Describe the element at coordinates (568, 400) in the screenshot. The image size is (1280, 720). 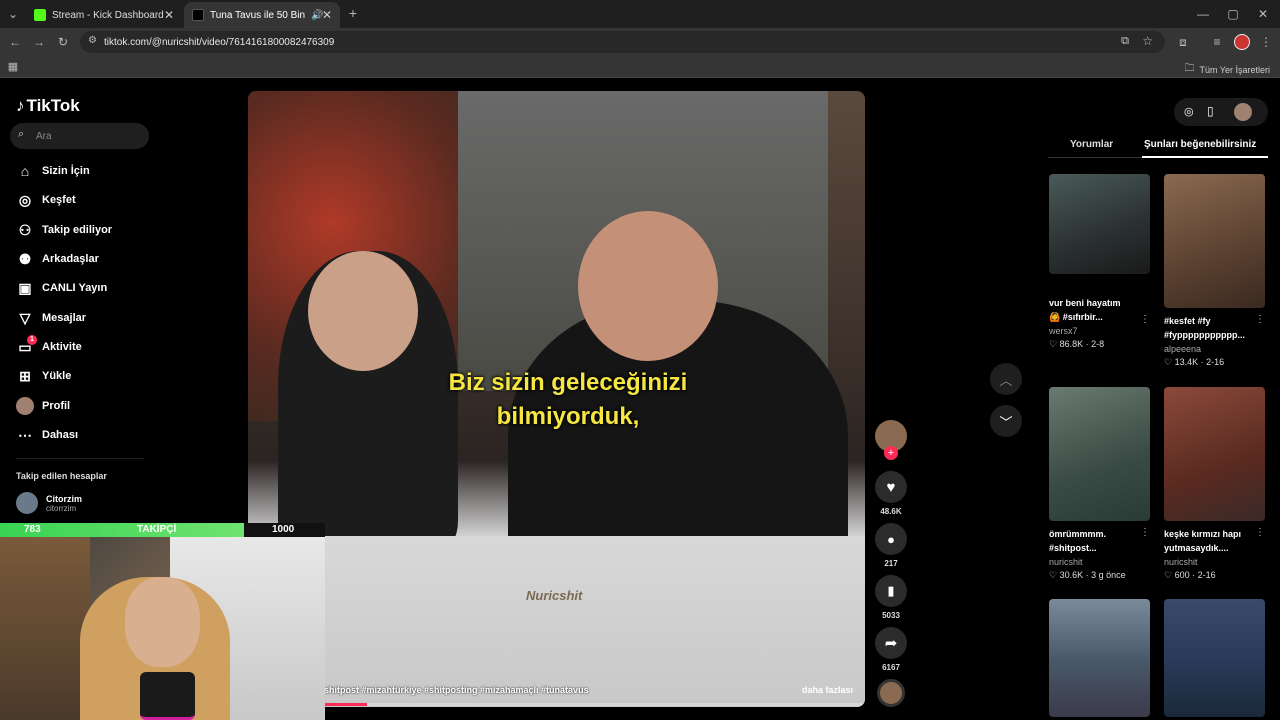
I see `video-subtitle: Biz sizin geleceğinizi bilmiyorduk,` at that location.